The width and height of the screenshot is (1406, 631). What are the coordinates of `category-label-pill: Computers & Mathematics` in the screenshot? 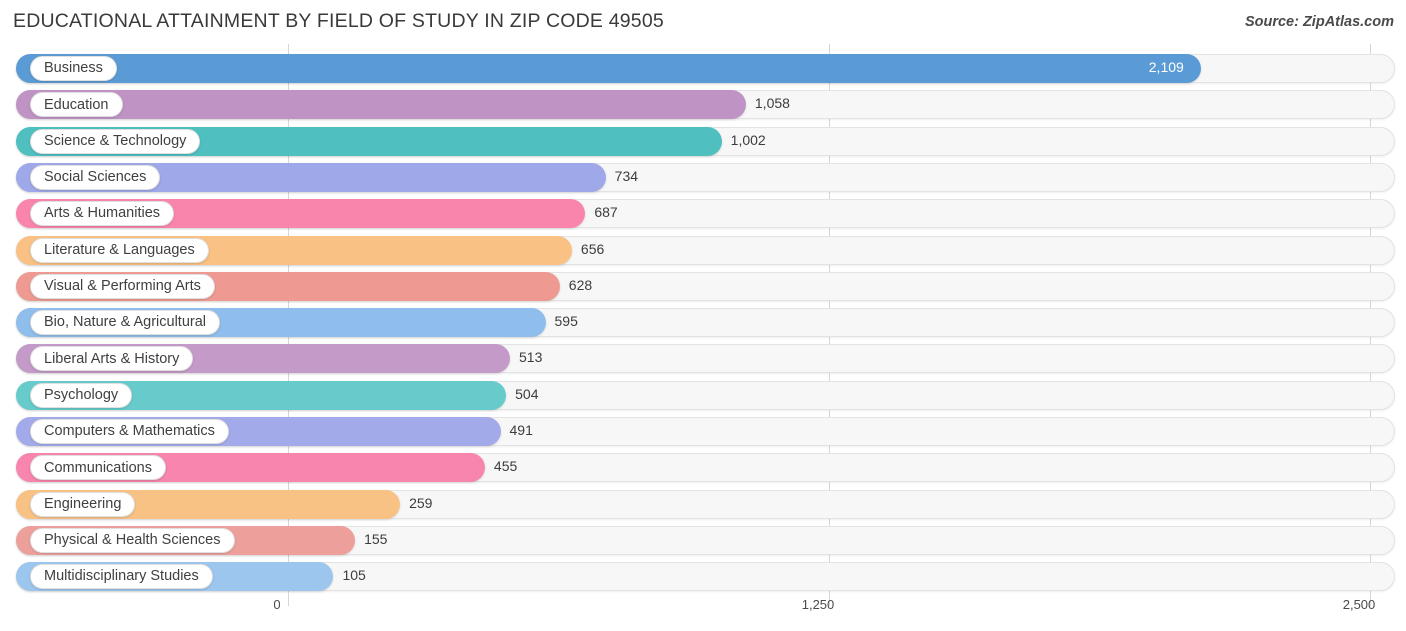 It's located at (129, 431).